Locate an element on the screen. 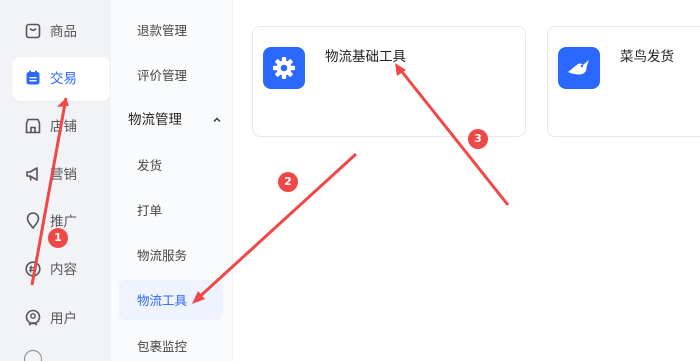  tool-card-title: 物流基础工具 is located at coordinates (365, 57).